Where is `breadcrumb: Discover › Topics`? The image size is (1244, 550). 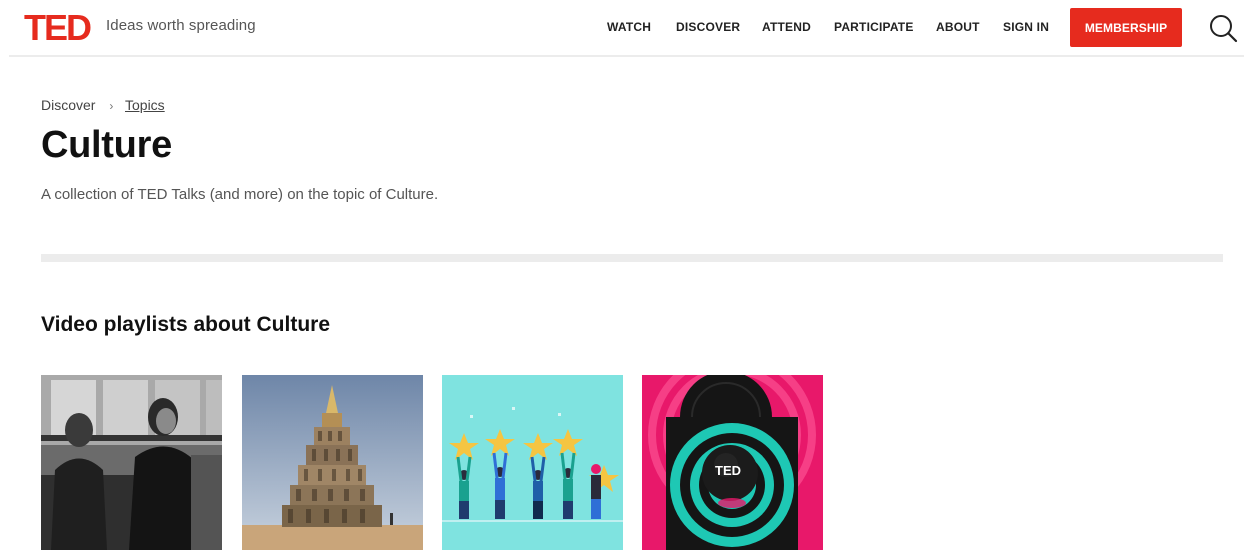 breadcrumb: Discover › Topics is located at coordinates (103, 105).